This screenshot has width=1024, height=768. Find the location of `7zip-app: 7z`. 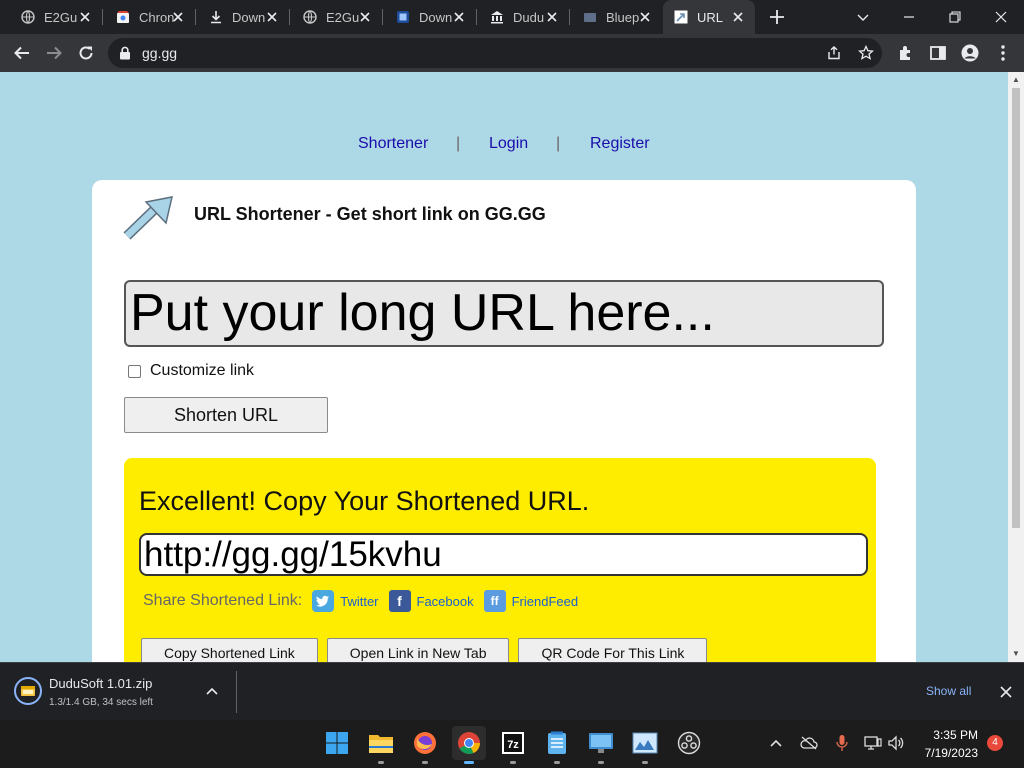

7zip-app: 7z is located at coordinates (513, 743).